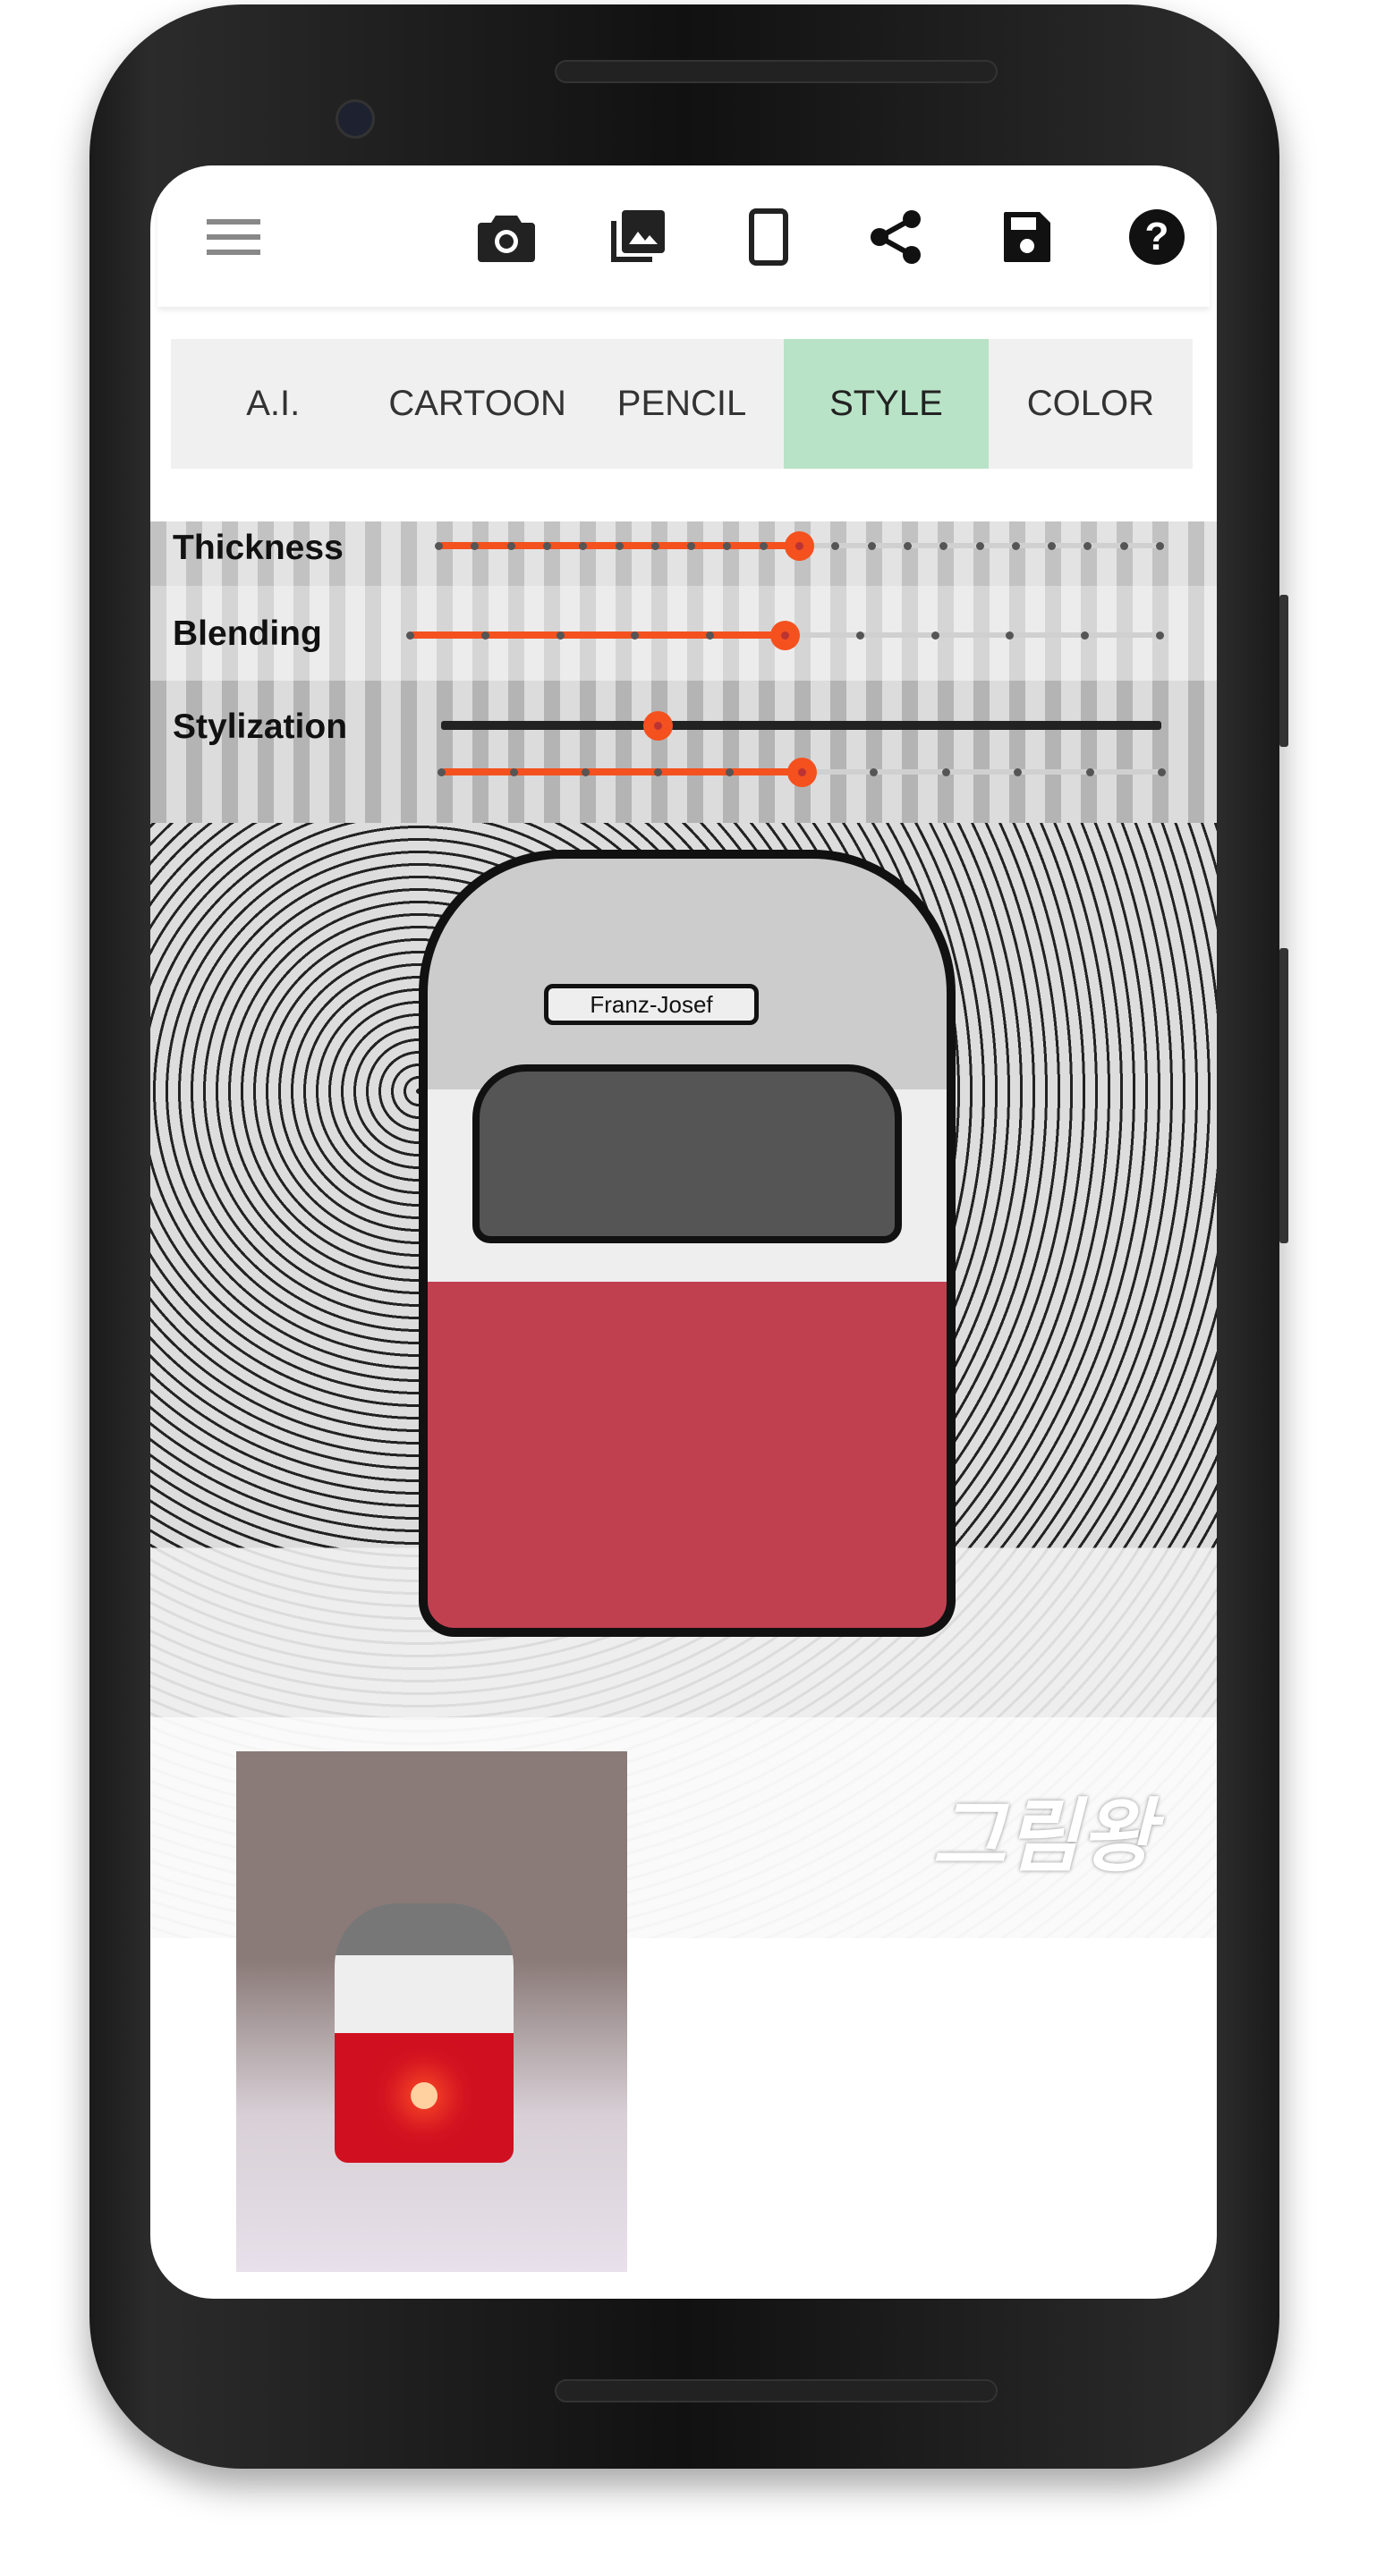 The image size is (1385, 2576). I want to click on tab-pencil: PENCIL, so click(682, 404).